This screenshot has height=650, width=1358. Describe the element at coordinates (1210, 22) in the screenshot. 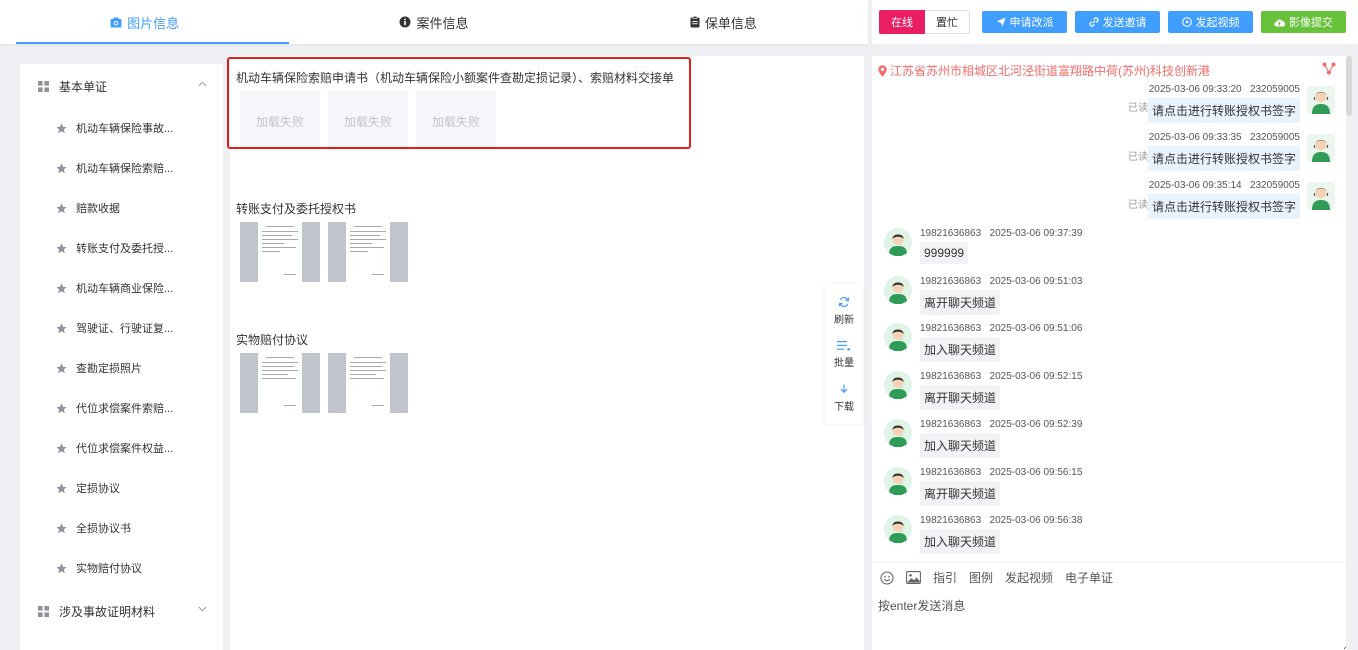

I see `start-video-button: 发起视频` at that location.